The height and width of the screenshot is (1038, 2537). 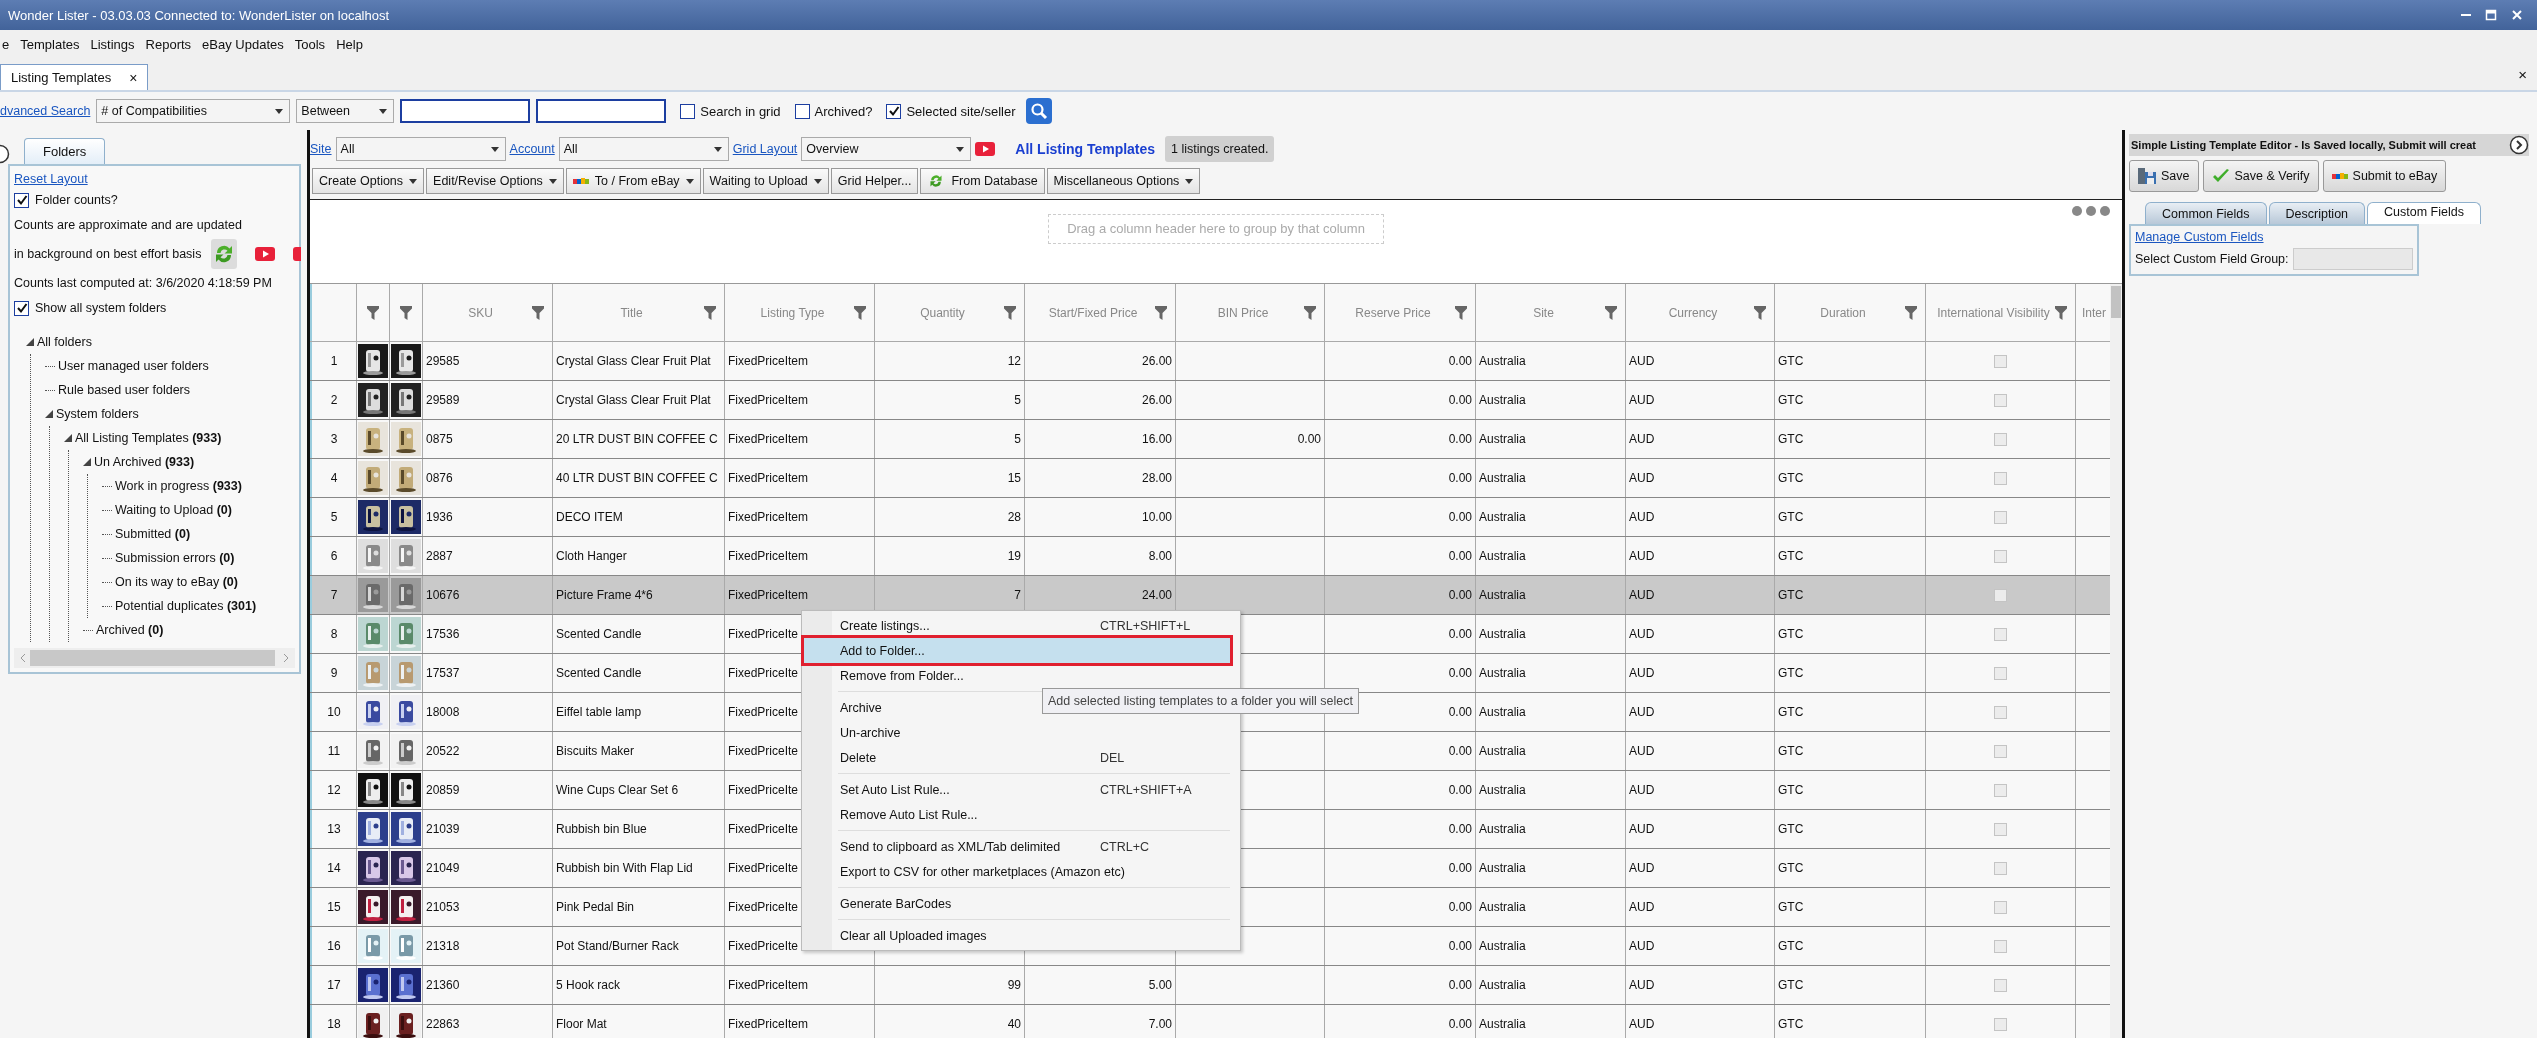 I want to click on table-cell: 7.00, so click(x=1100, y=1021).